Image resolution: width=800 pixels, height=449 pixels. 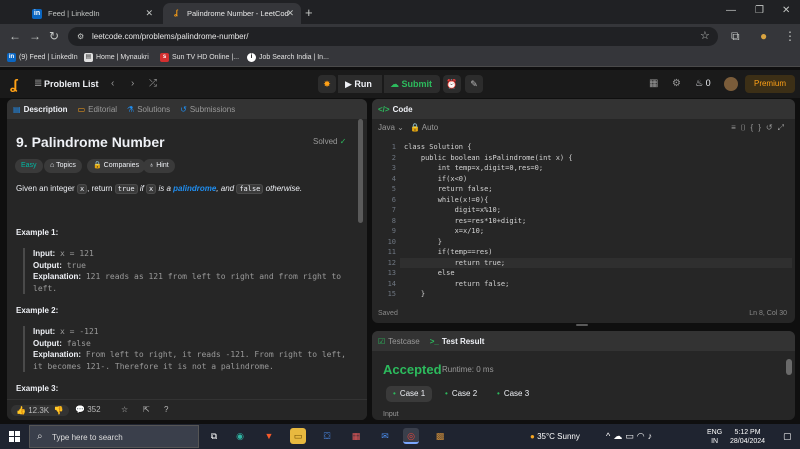 I want to click on fullscreen-icon: ⤢, so click(x=783, y=127).